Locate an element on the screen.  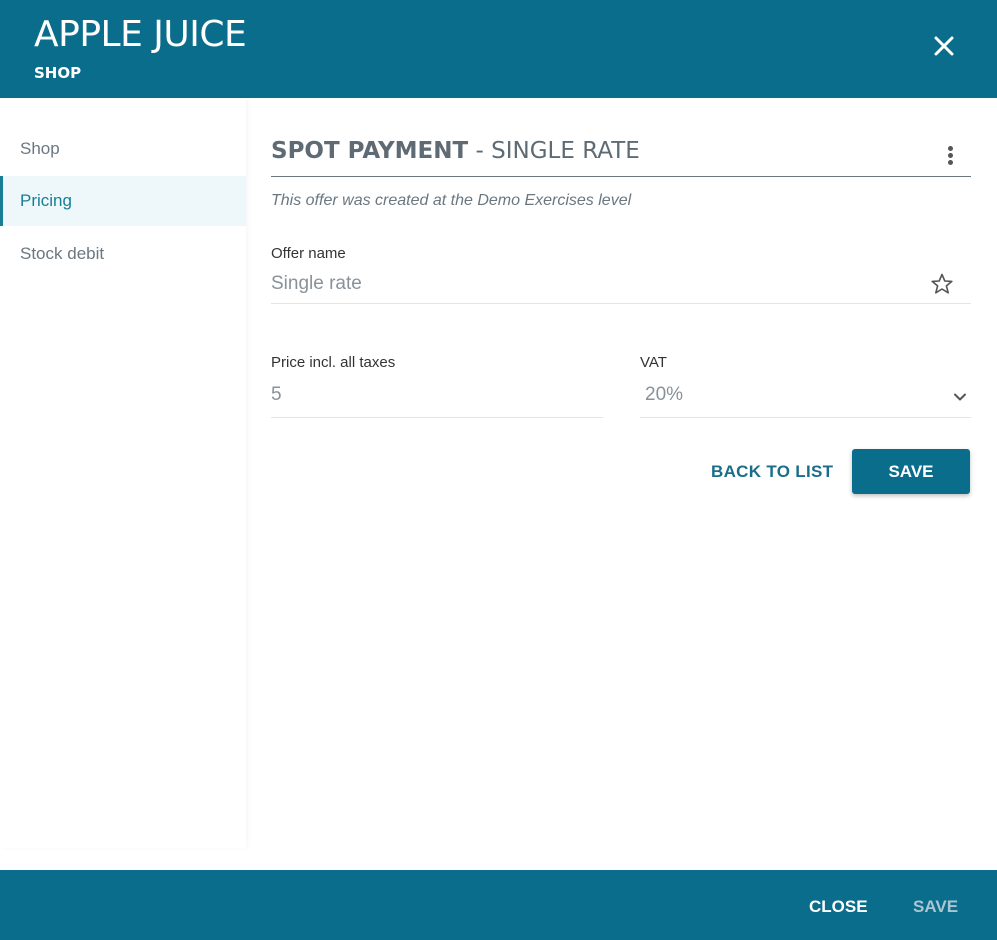
dialog-title: APPLE JUICE is located at coordinates (140, 34).